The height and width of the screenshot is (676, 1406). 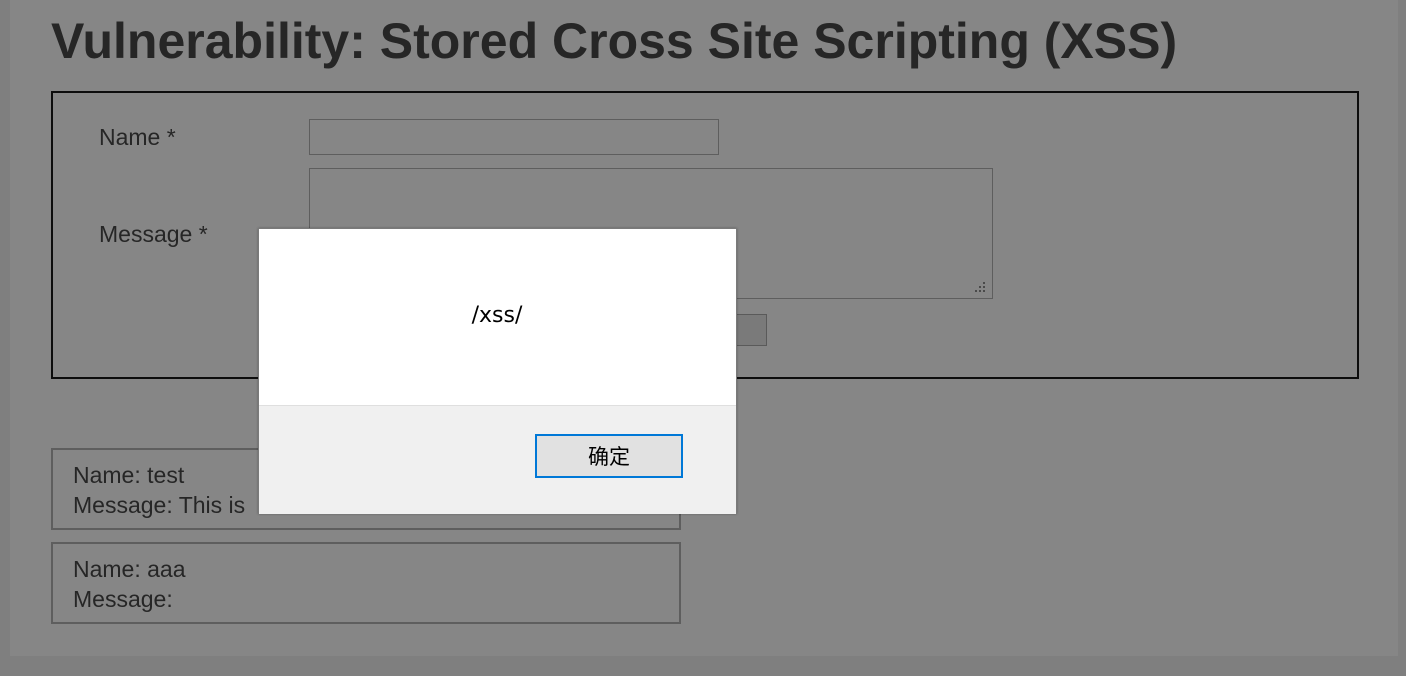 I want to click on alert-body: /xss/, so click(x=497, y=317).